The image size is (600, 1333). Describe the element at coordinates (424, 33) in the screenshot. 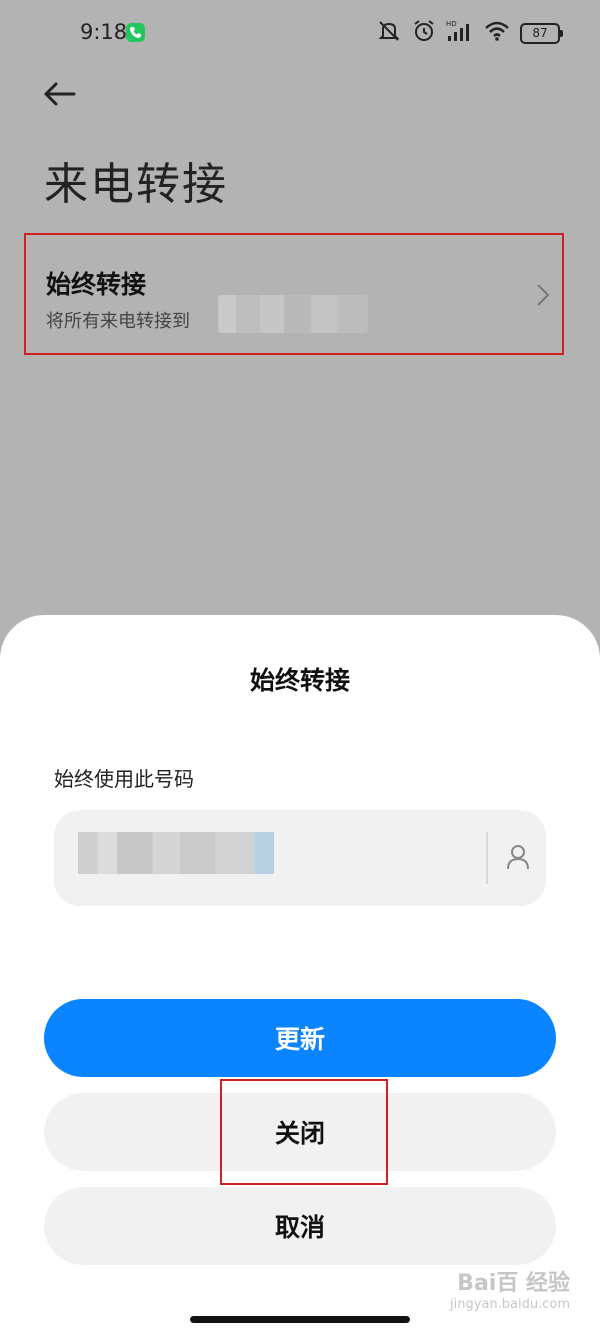

I see `alarm-icon` at that location.